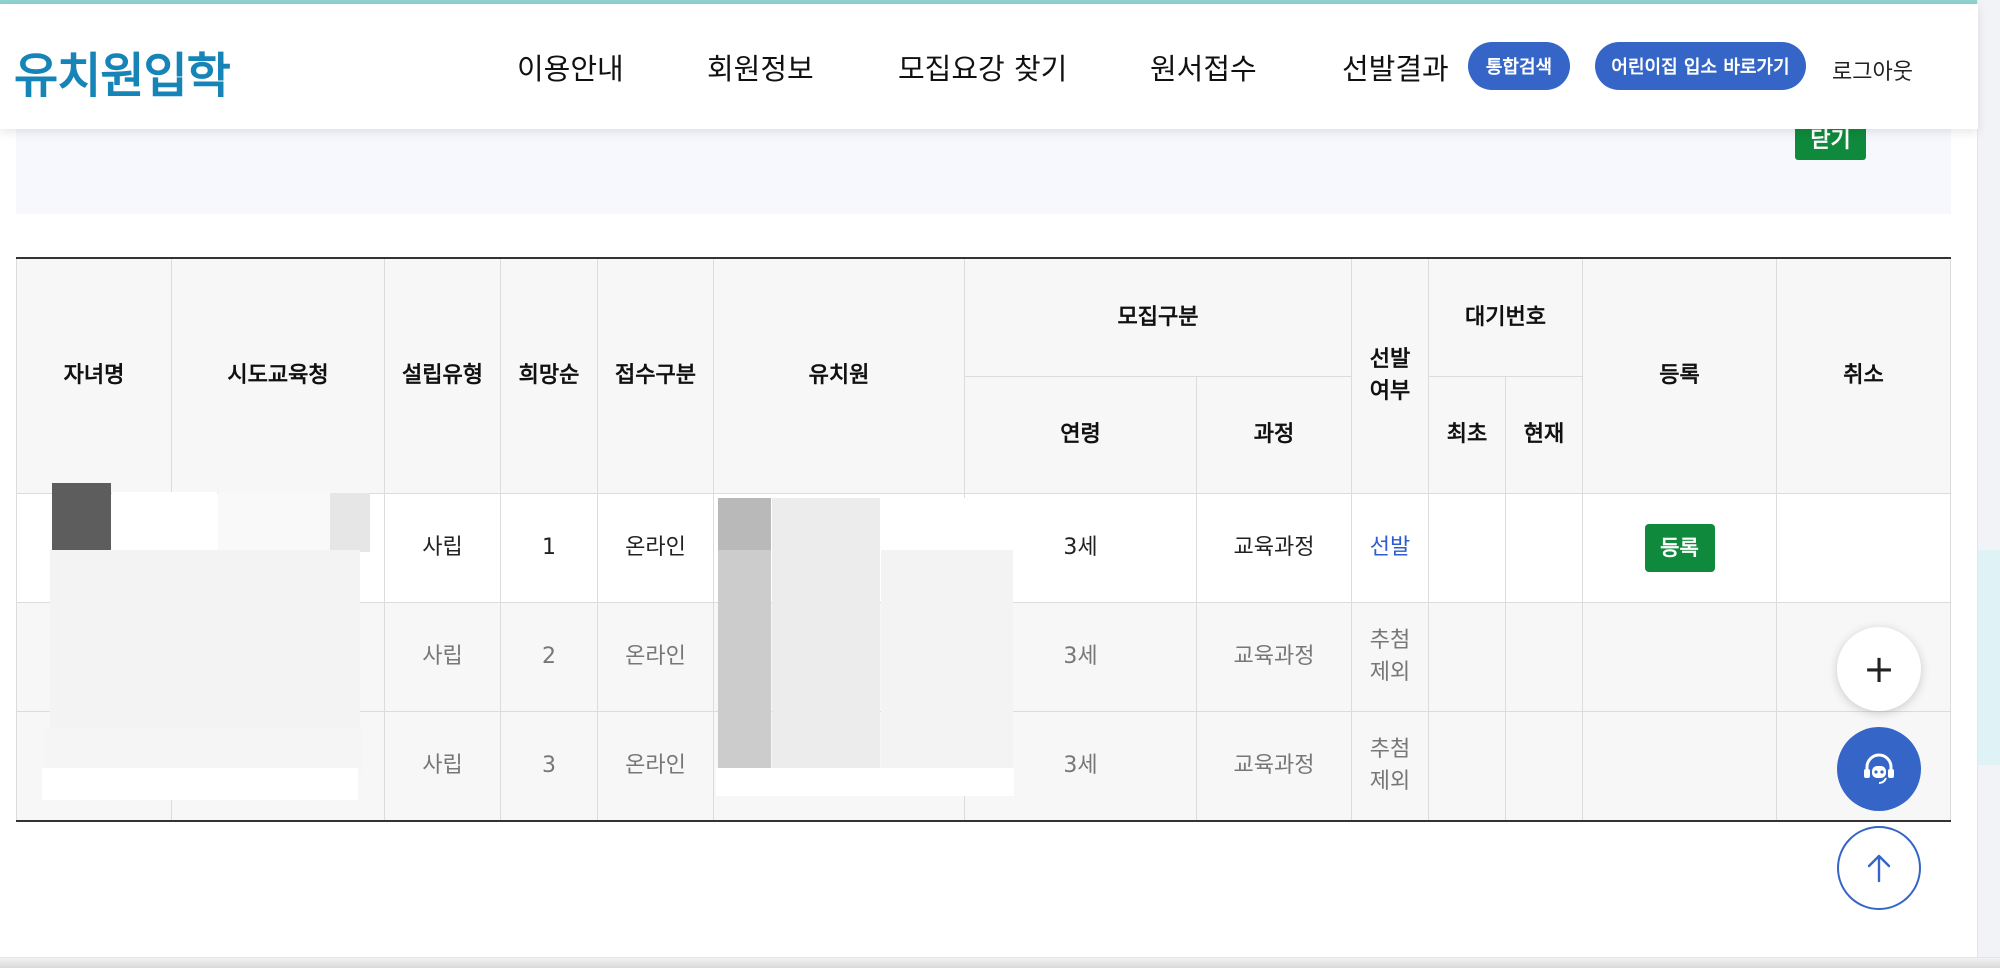 The width and height of the screenshot is (2000, 968). I want to click on header-age: 연령, so click(1080, 435).